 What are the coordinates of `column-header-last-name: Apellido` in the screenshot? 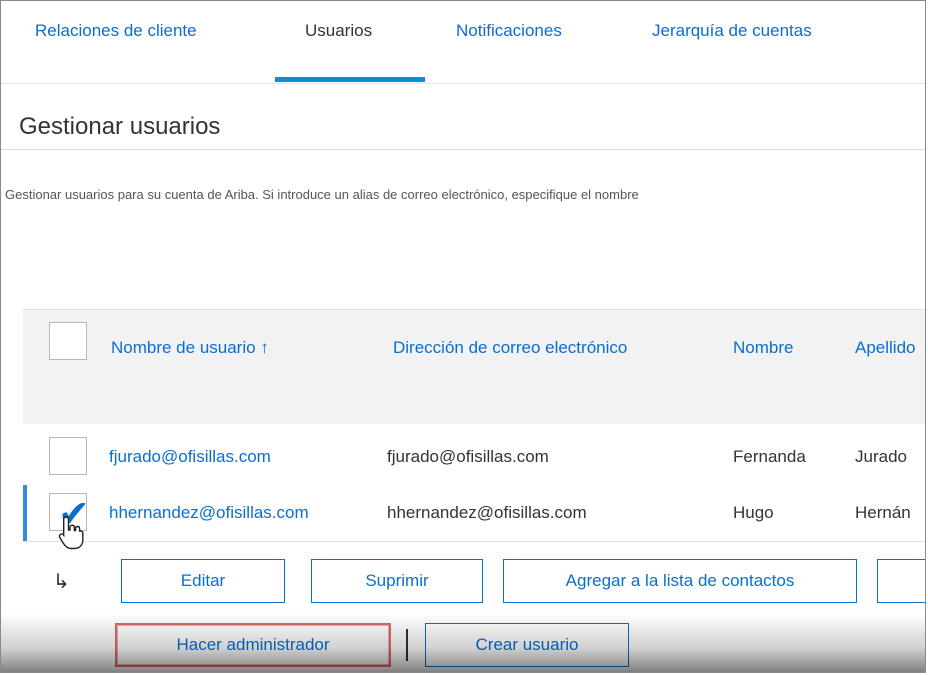 It's located at (885, 348).